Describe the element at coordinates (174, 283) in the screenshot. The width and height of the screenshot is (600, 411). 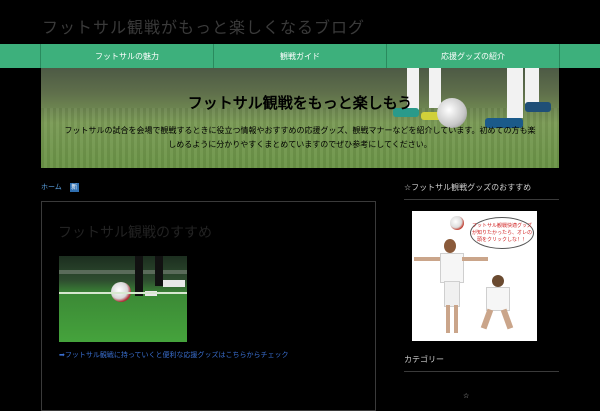
I see `player-shoe` at that location.